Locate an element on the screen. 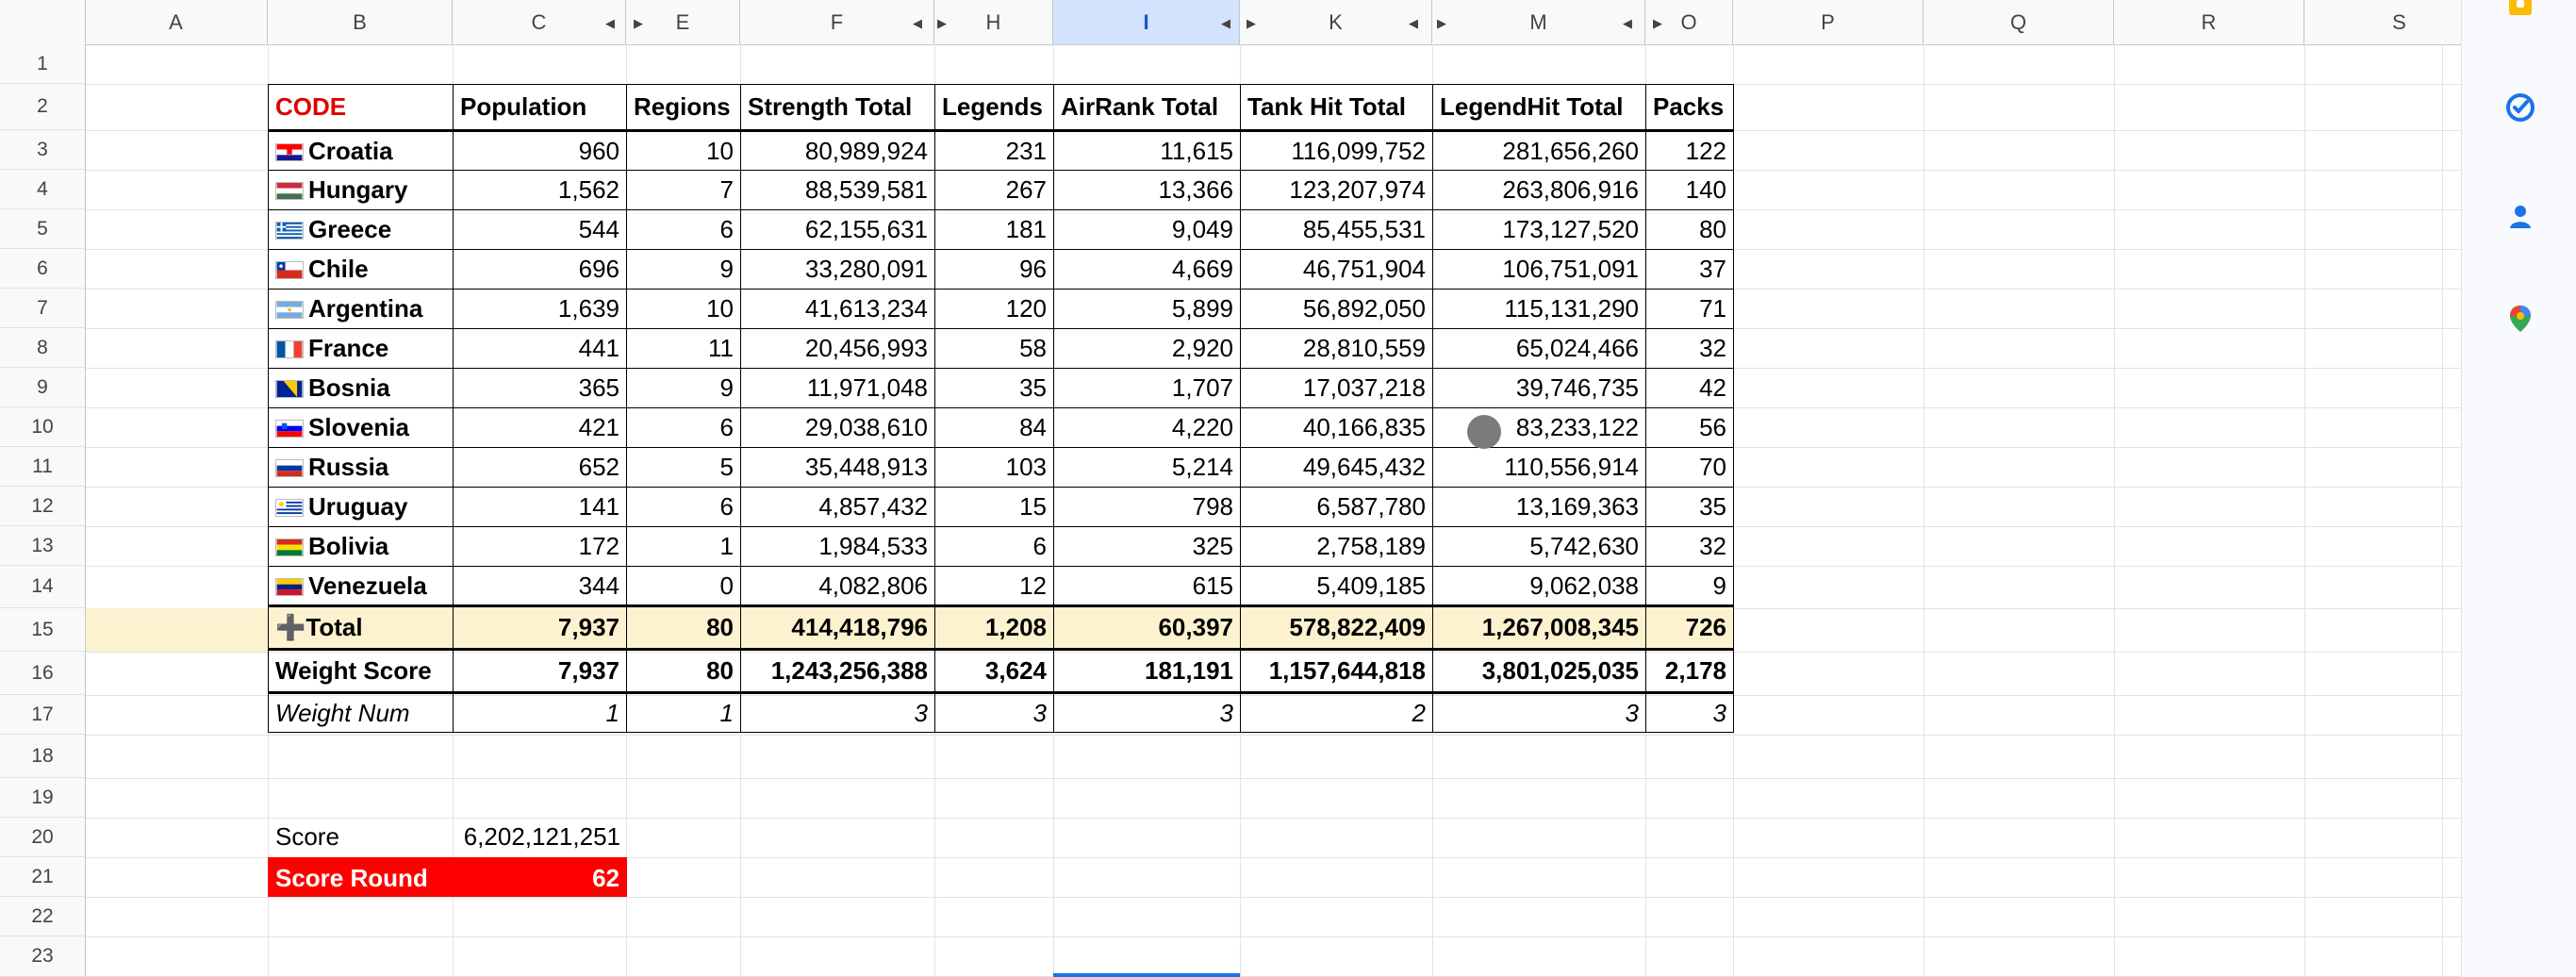 This screenshot has height=977, width=2576. header-packs: Packs is located at coordinates (1689, 108).